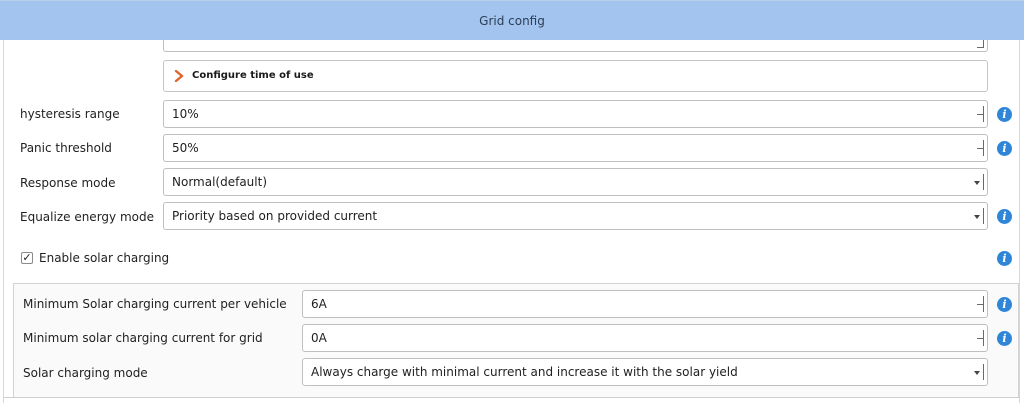 The width and height of the screenshot is (1024, 403). Describe the element at coordinates (645, 304) in the screenshot. I see `min-solar-current-vehicle-spinbox: 6A` at that location.